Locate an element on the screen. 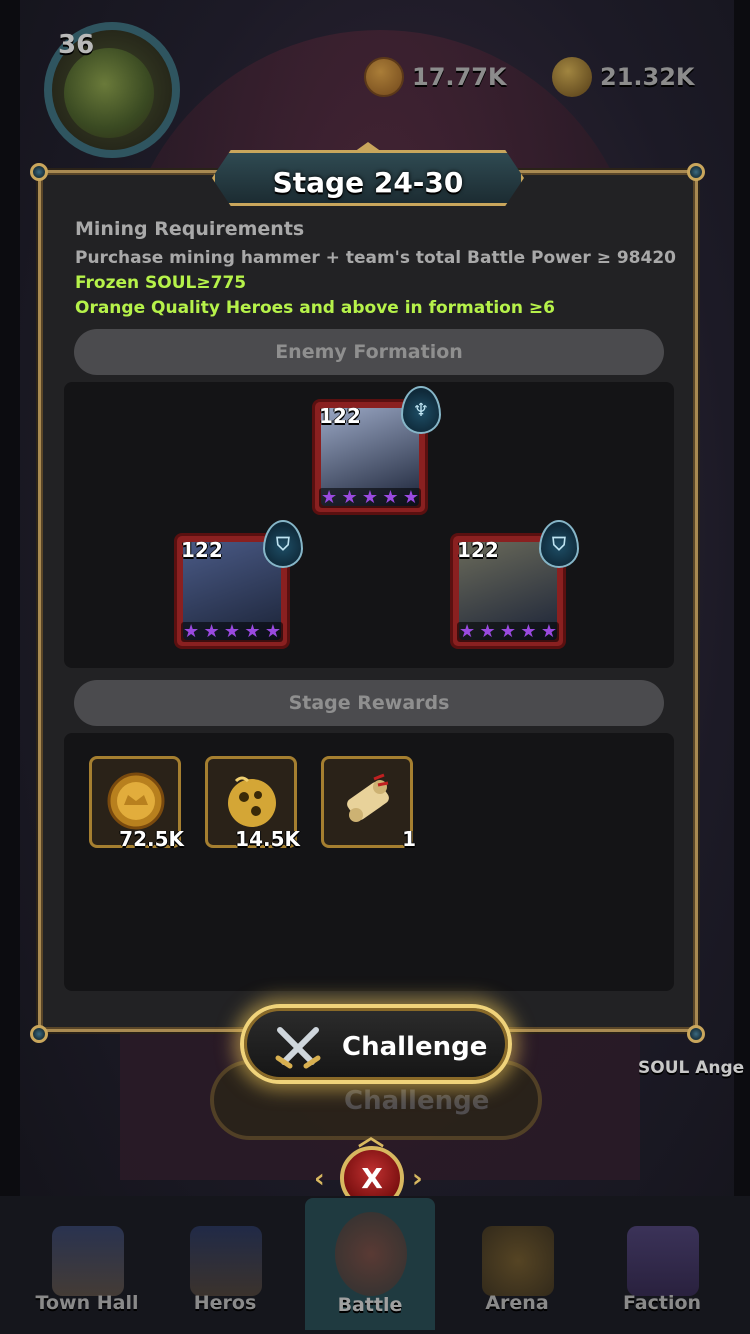  bottom-nav: Town Hall Heros Battle Arena Faction is located at coordinates (375, 1265).